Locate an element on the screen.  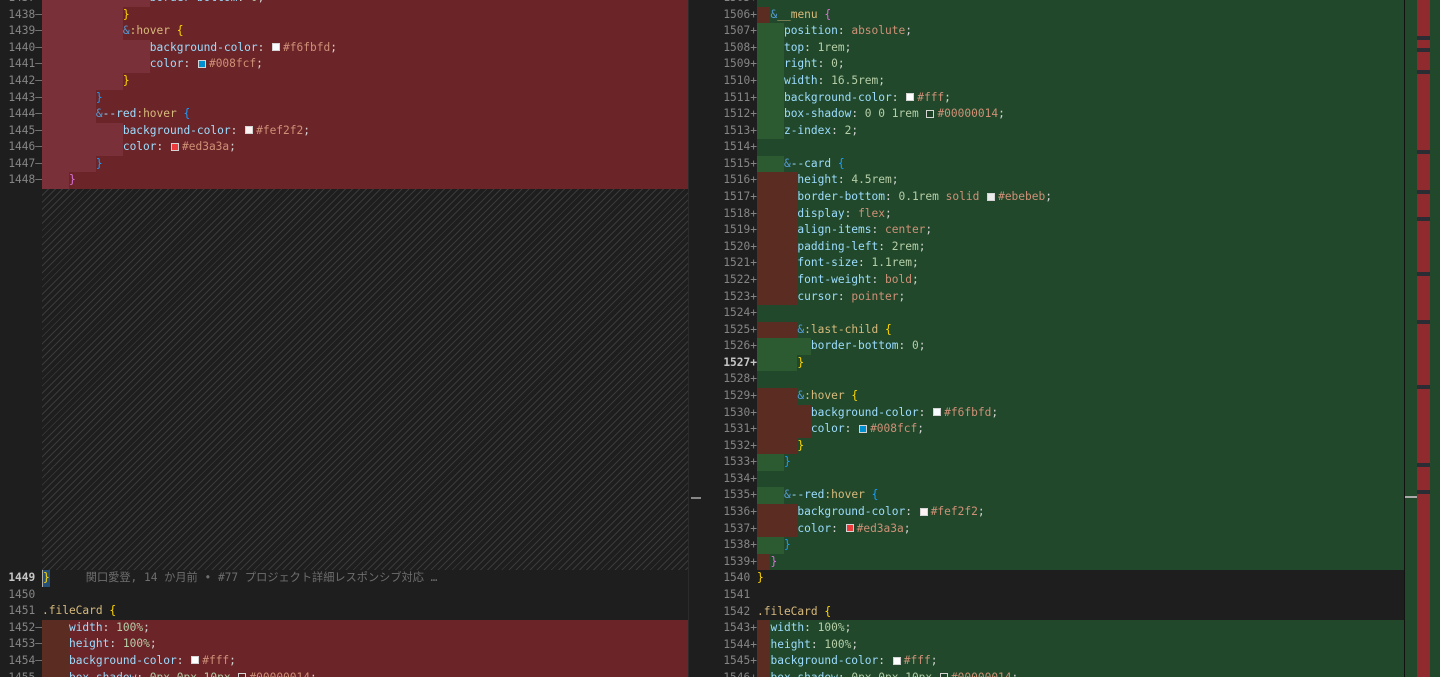
line-content: top: 1rem; is located at coordinates (1080, 48).